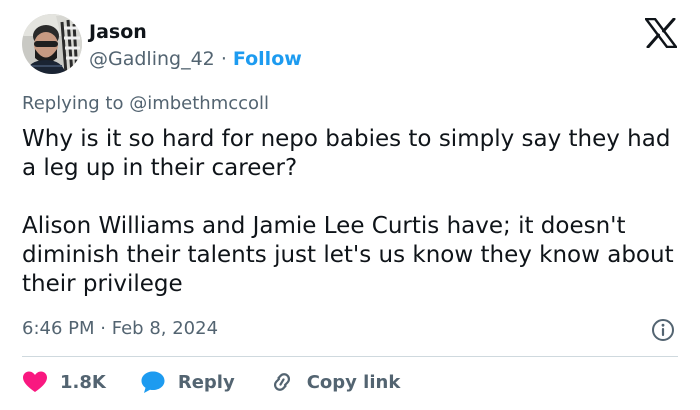  Describe the element at coordinates (206, 382) in the screenshot. I see `reply-label: Reply` at that location.